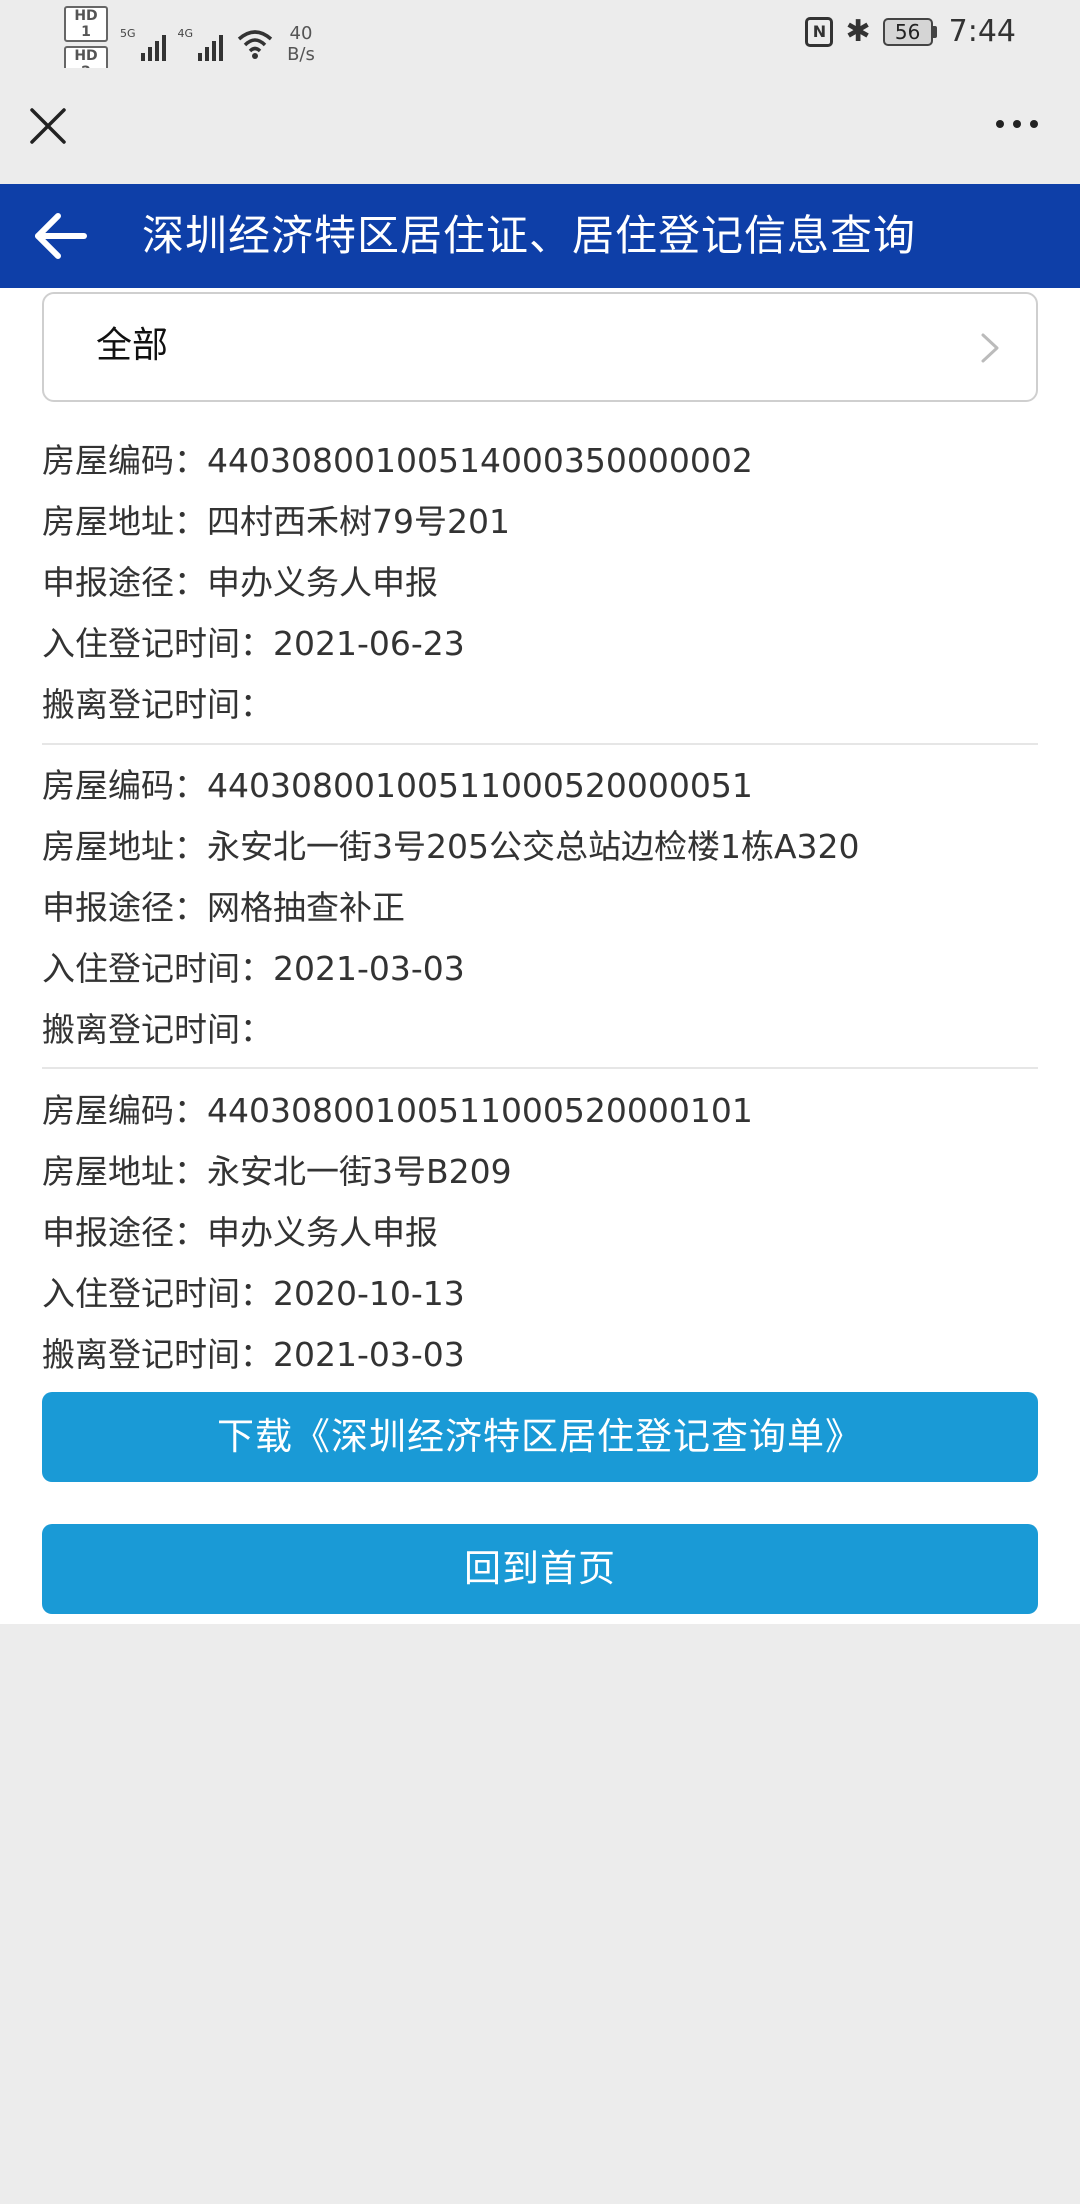  Describe the element at coordinates (60, 236) in the screenshot. I see `back-arrow-icon` at that location.